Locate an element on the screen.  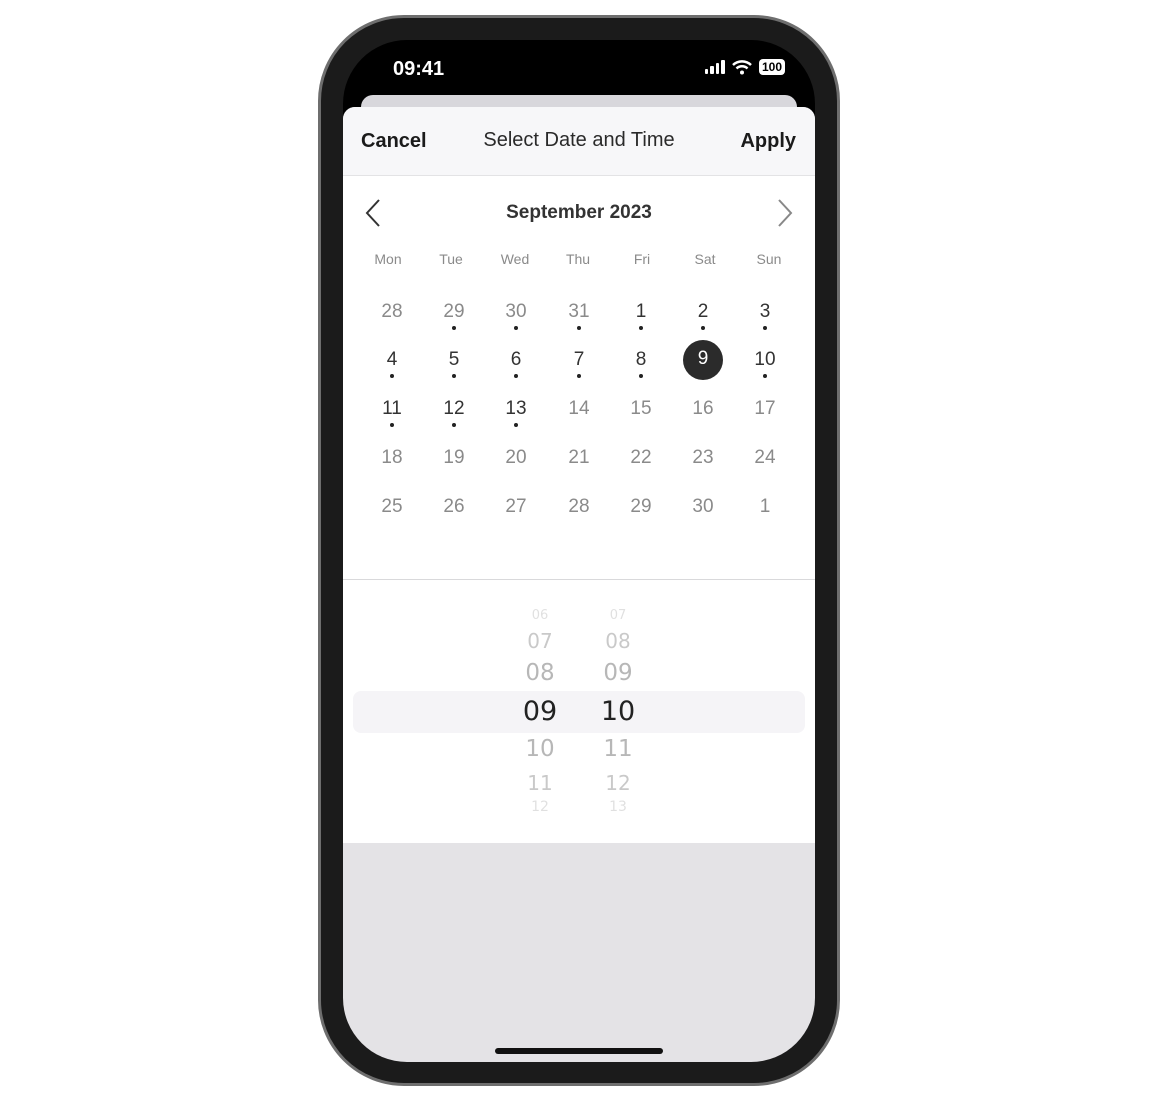
day-number: 15 is located at coordinates (641, 408).